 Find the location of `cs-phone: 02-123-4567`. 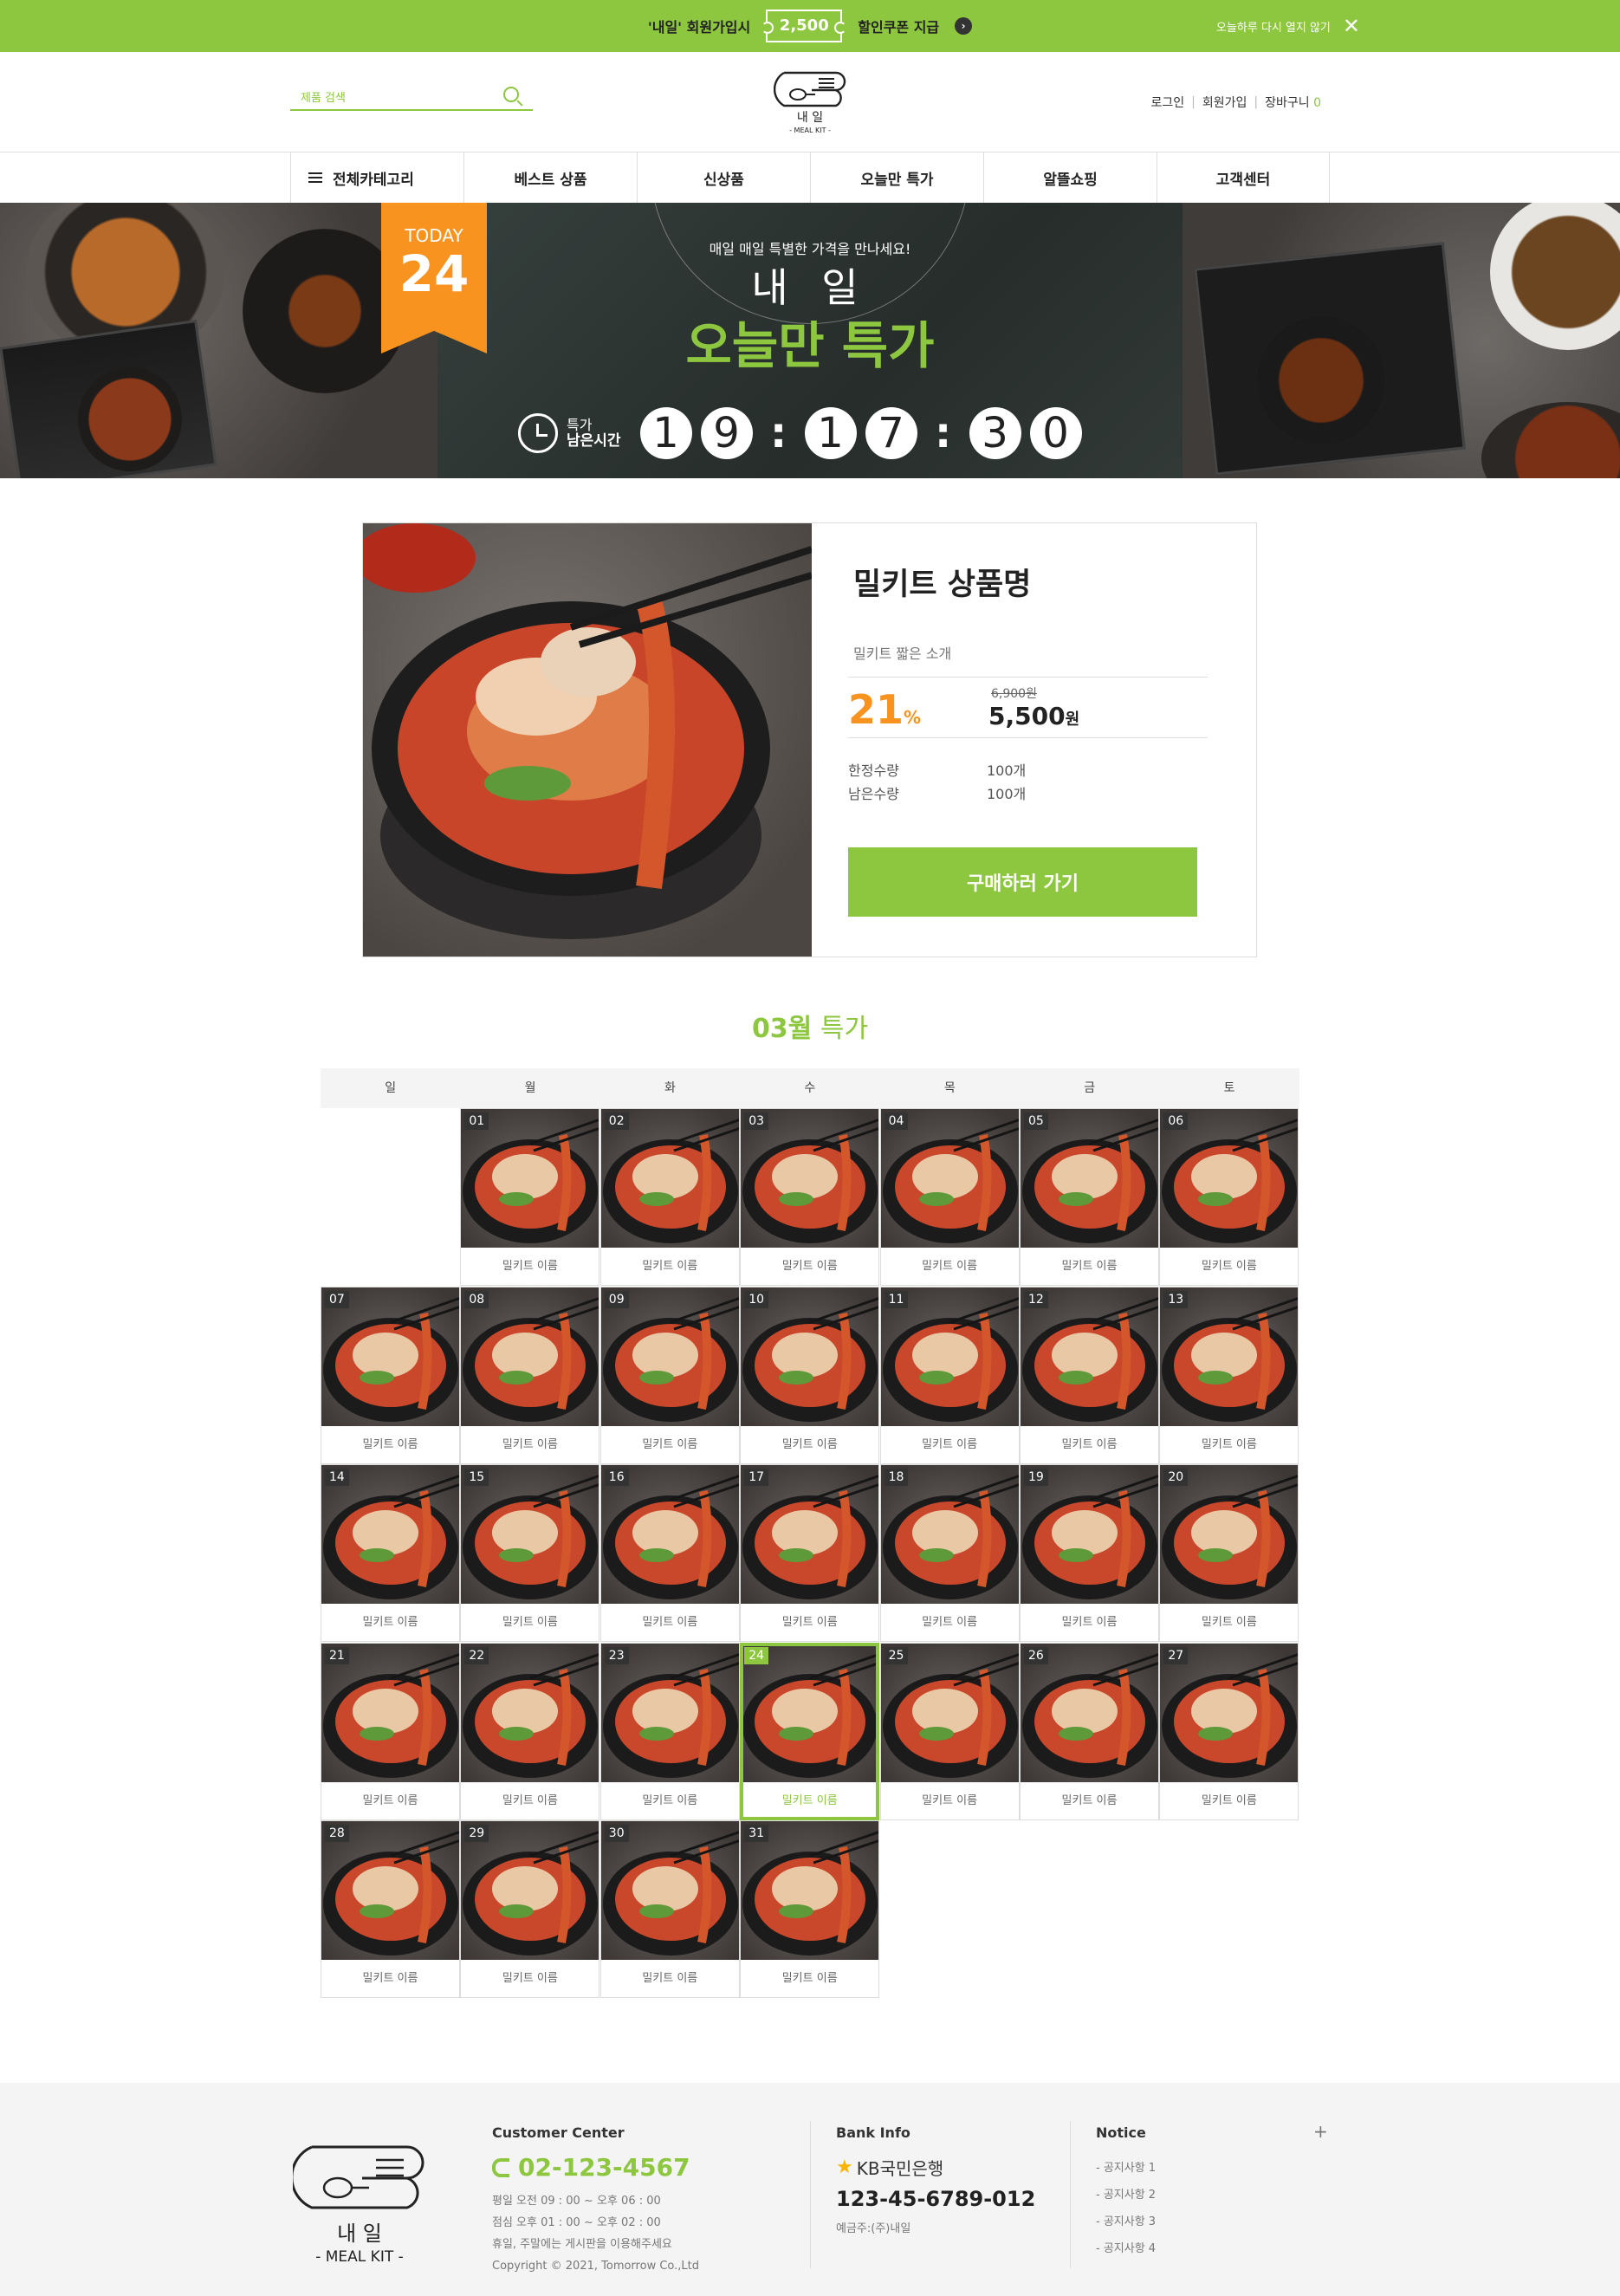

cs-phone: 02-123-4567 is located at coordinates (595, 2167).